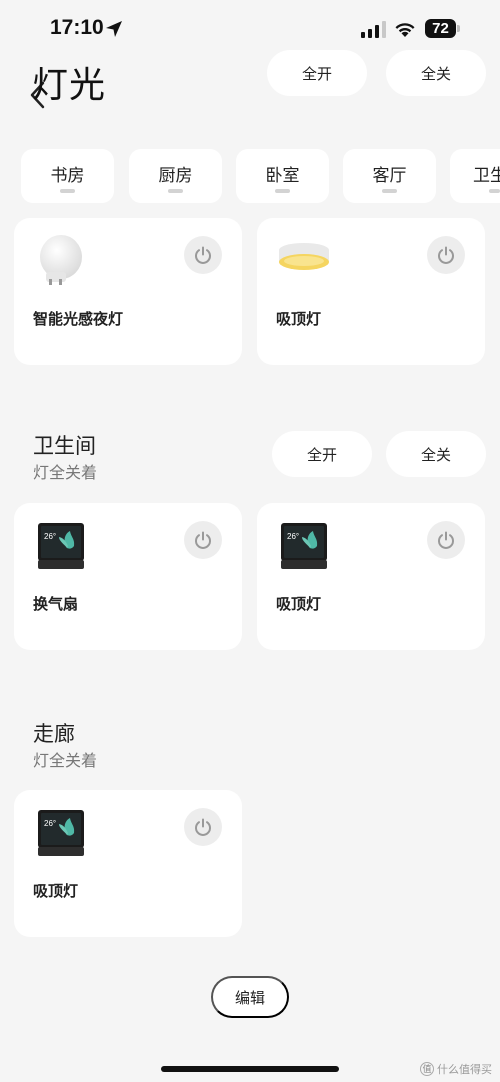 The width and height of the screenshot is (500, 1082). I want to click on room-tab-living-room: 客厅, so click(389, 176).